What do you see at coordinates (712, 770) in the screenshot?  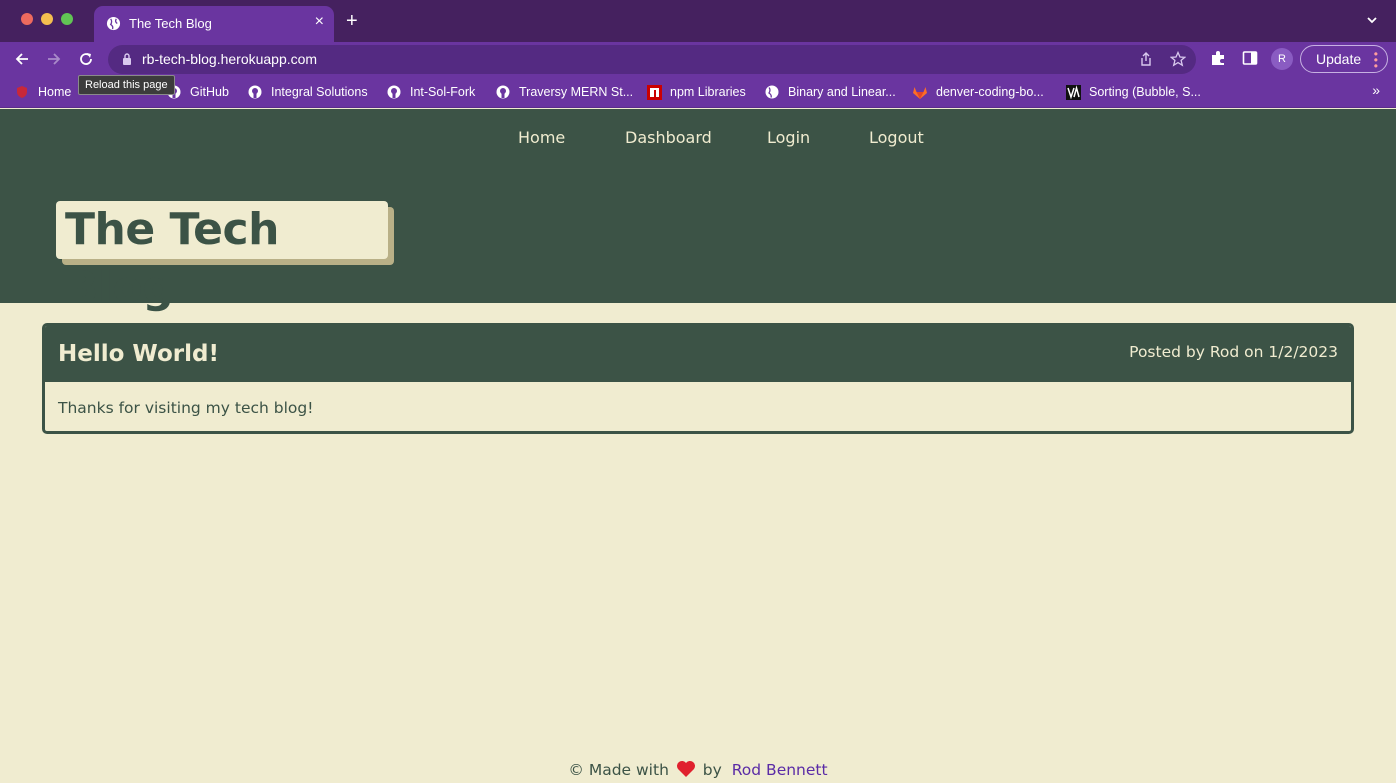 I see `footer-by: by` at bounding box center [712, 770].